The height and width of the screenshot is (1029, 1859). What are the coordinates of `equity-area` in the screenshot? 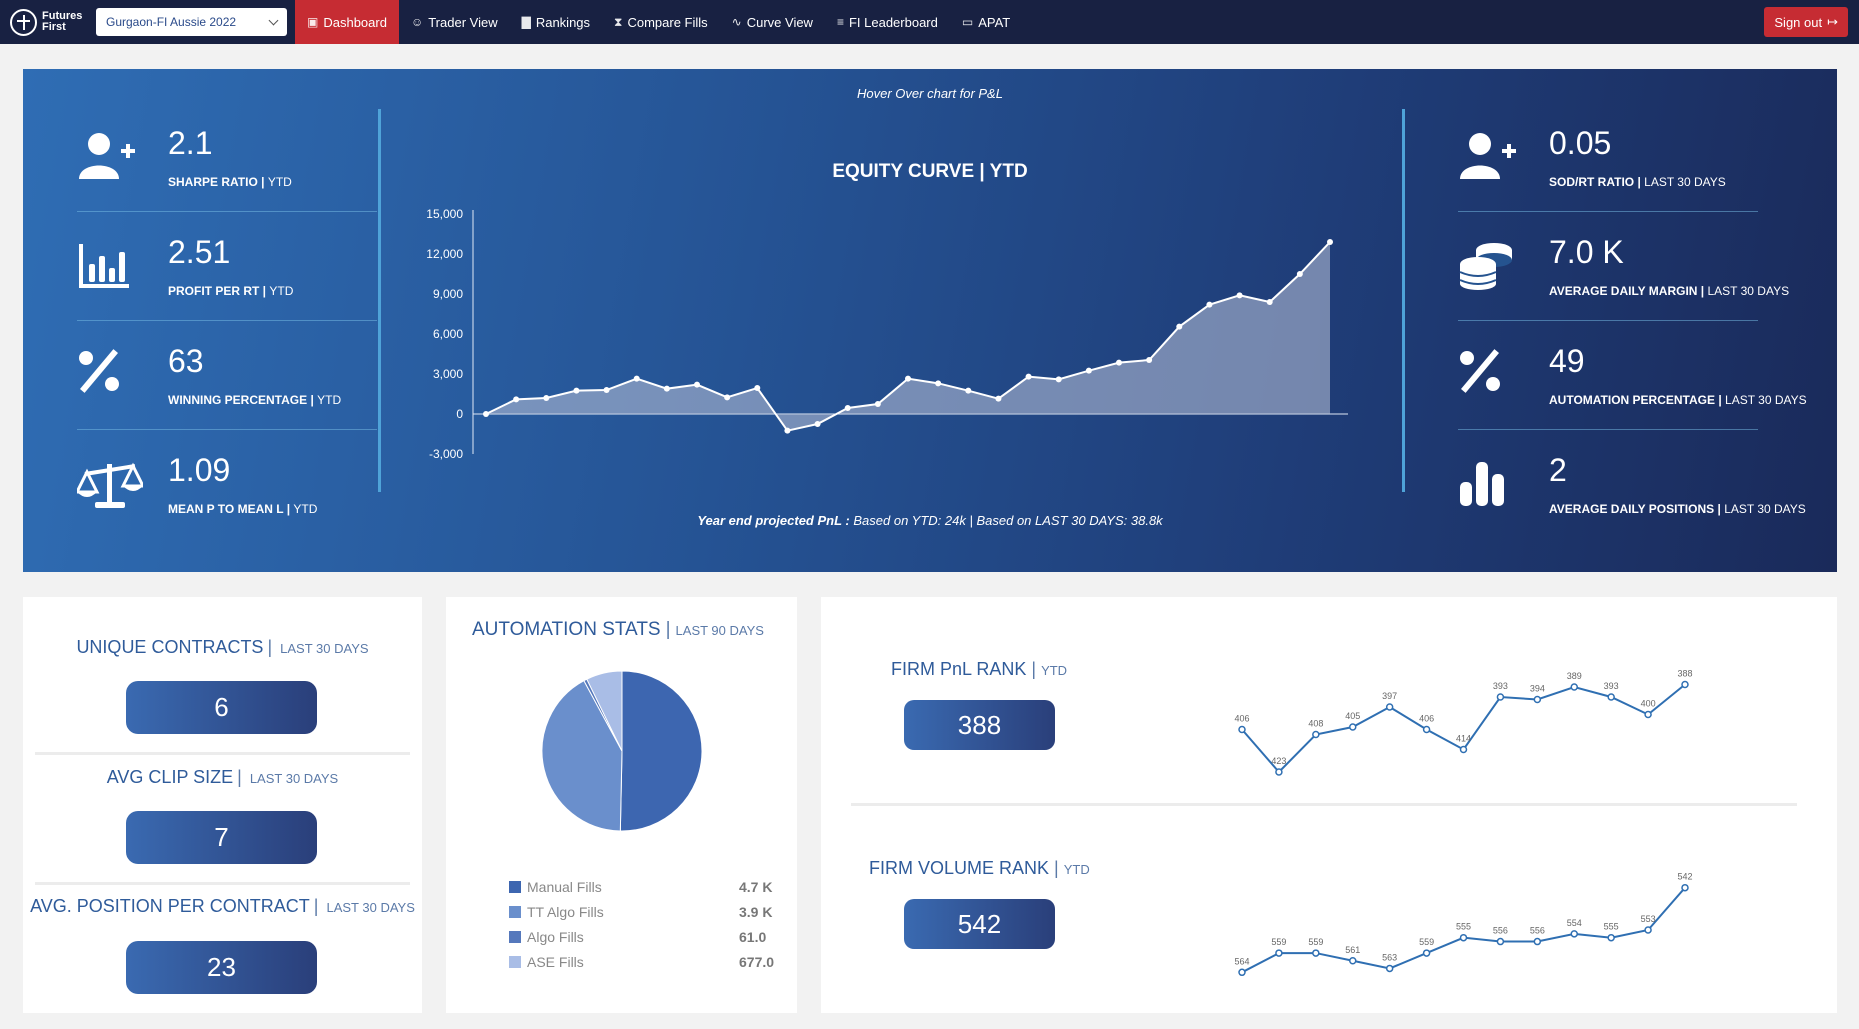 It's located at (908, 336).